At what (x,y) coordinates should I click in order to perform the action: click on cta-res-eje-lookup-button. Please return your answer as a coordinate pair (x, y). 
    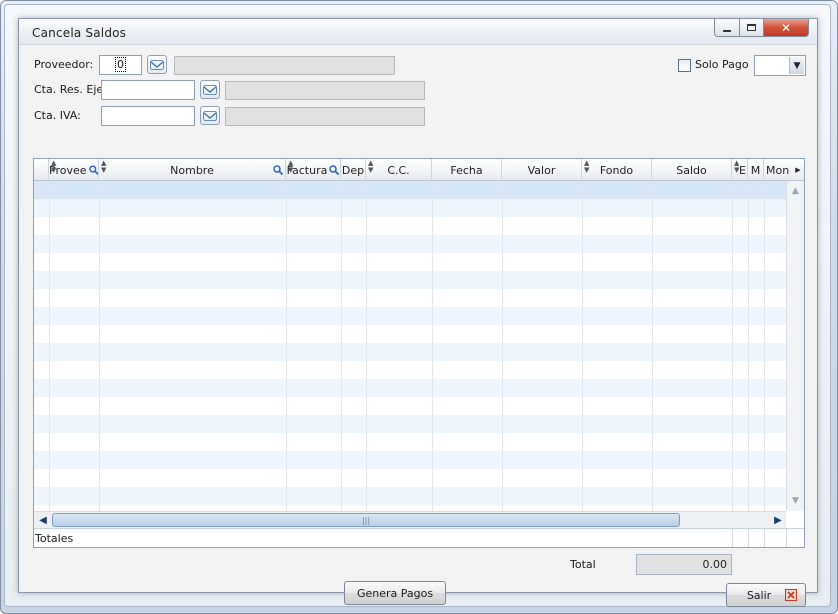
    Looking at the image, I should click on (210, 89).